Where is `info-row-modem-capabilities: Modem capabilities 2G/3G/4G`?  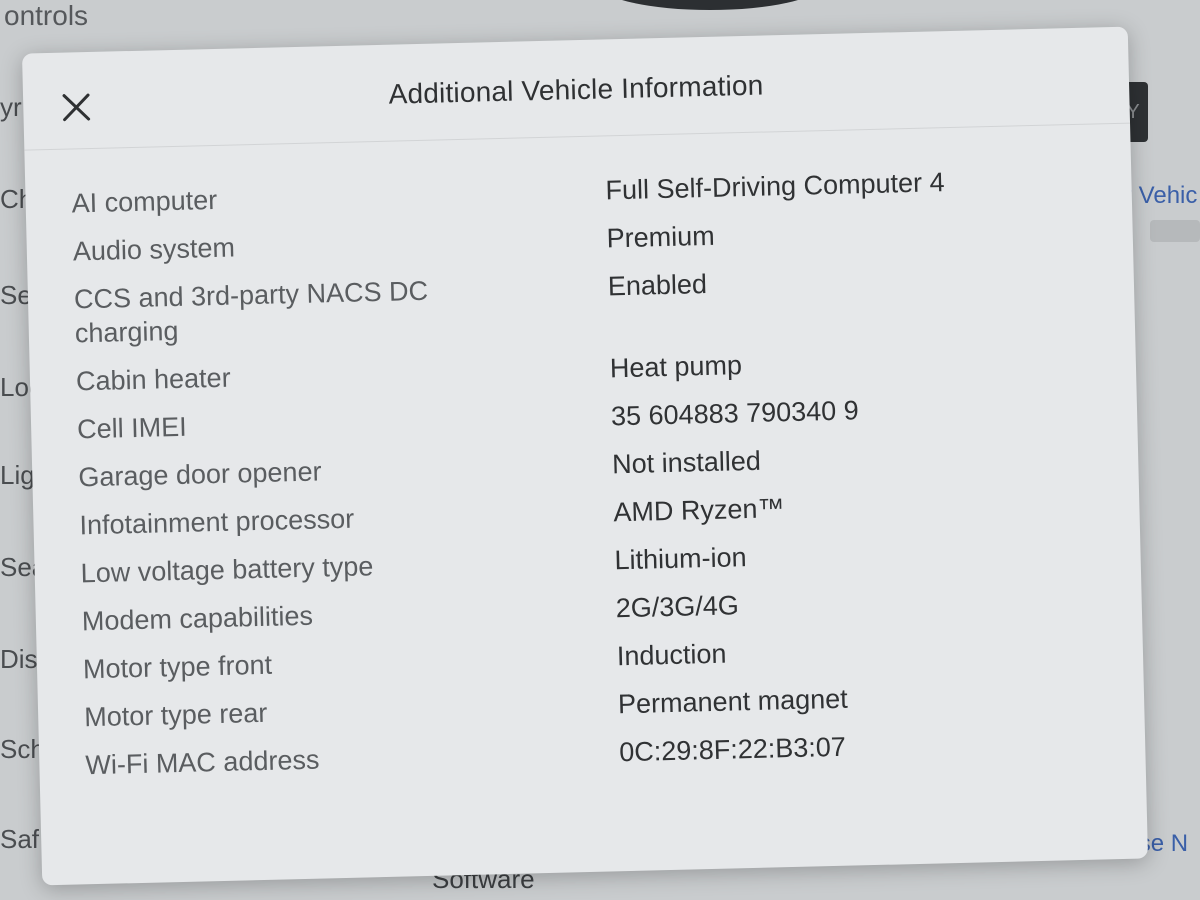
info-row-modem-capabilities: Modem capabilities 2G/3G/4G is located at coordinates (586, 609).